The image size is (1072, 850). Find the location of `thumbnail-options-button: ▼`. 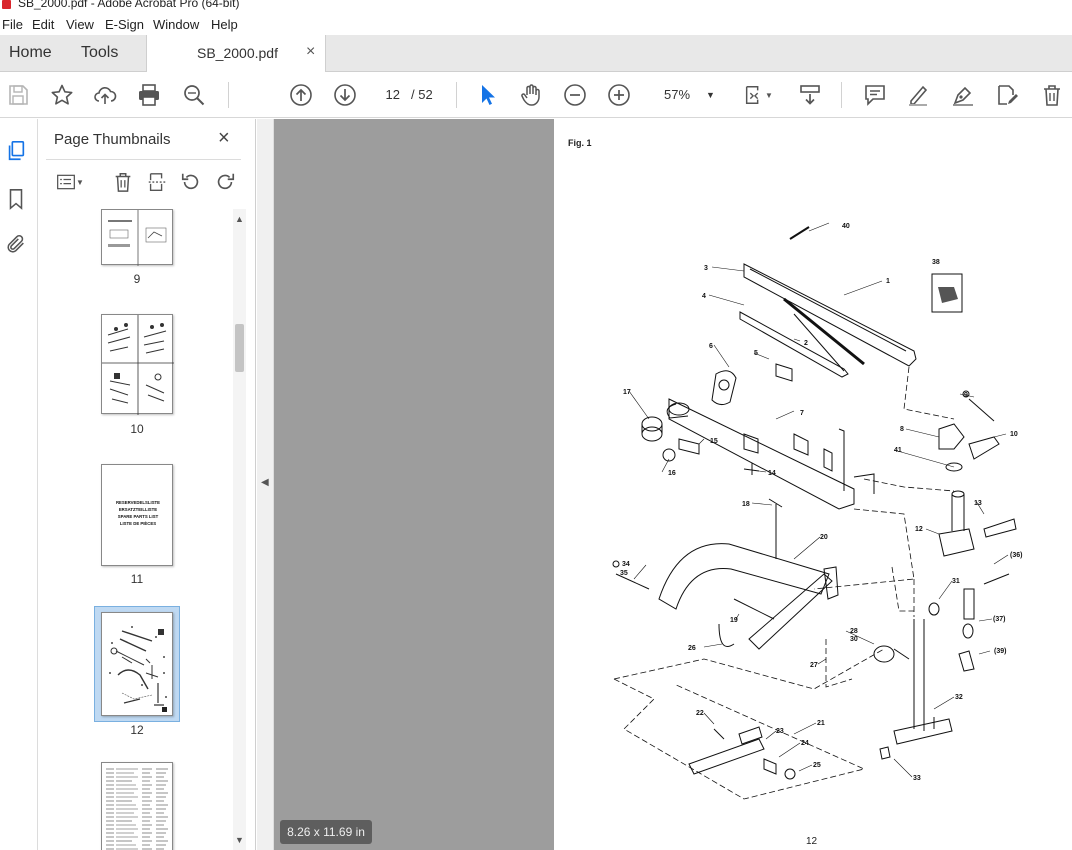

thumbnail-options-button: ▼ is located at coordinates (70, 182).